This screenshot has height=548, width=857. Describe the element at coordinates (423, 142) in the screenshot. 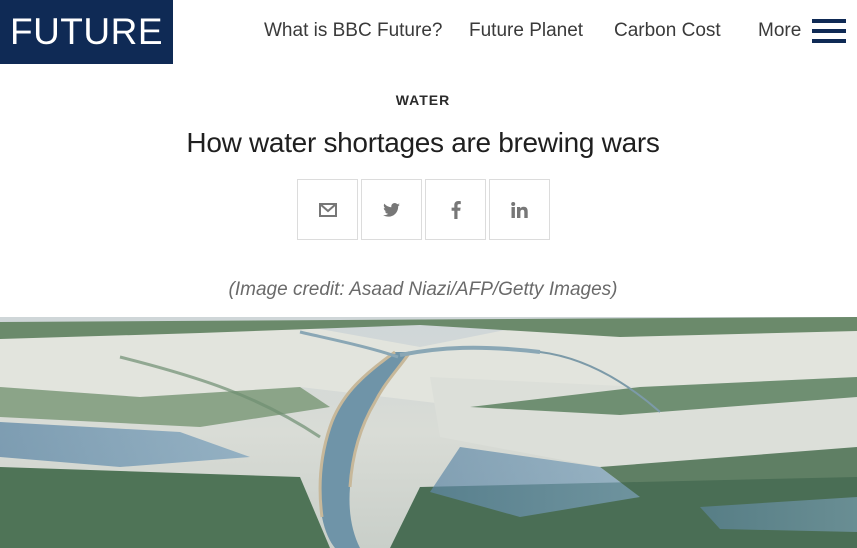

I see `article-headline: How water shortages are brewing wars` at that location.